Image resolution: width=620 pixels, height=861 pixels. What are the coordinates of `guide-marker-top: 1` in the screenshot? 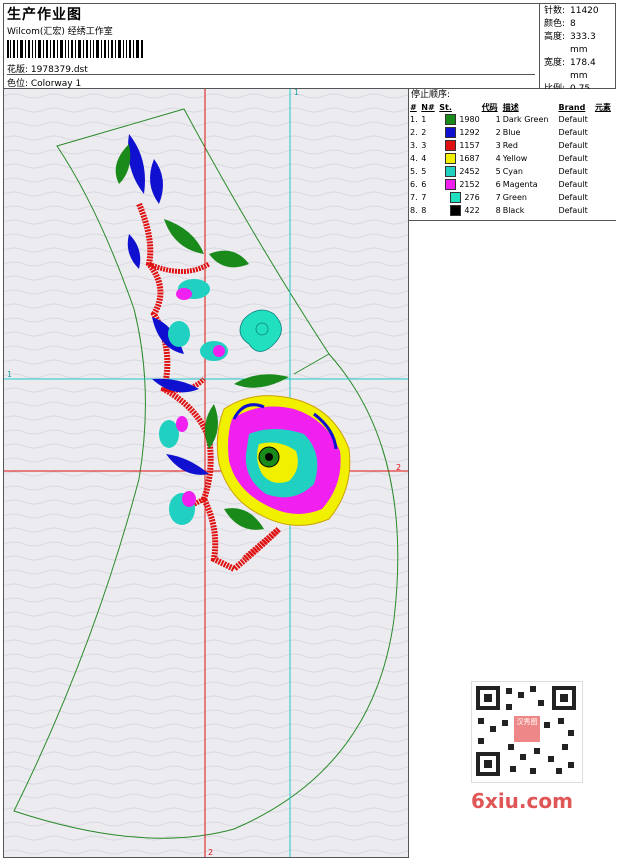 It's located at (296, 93).